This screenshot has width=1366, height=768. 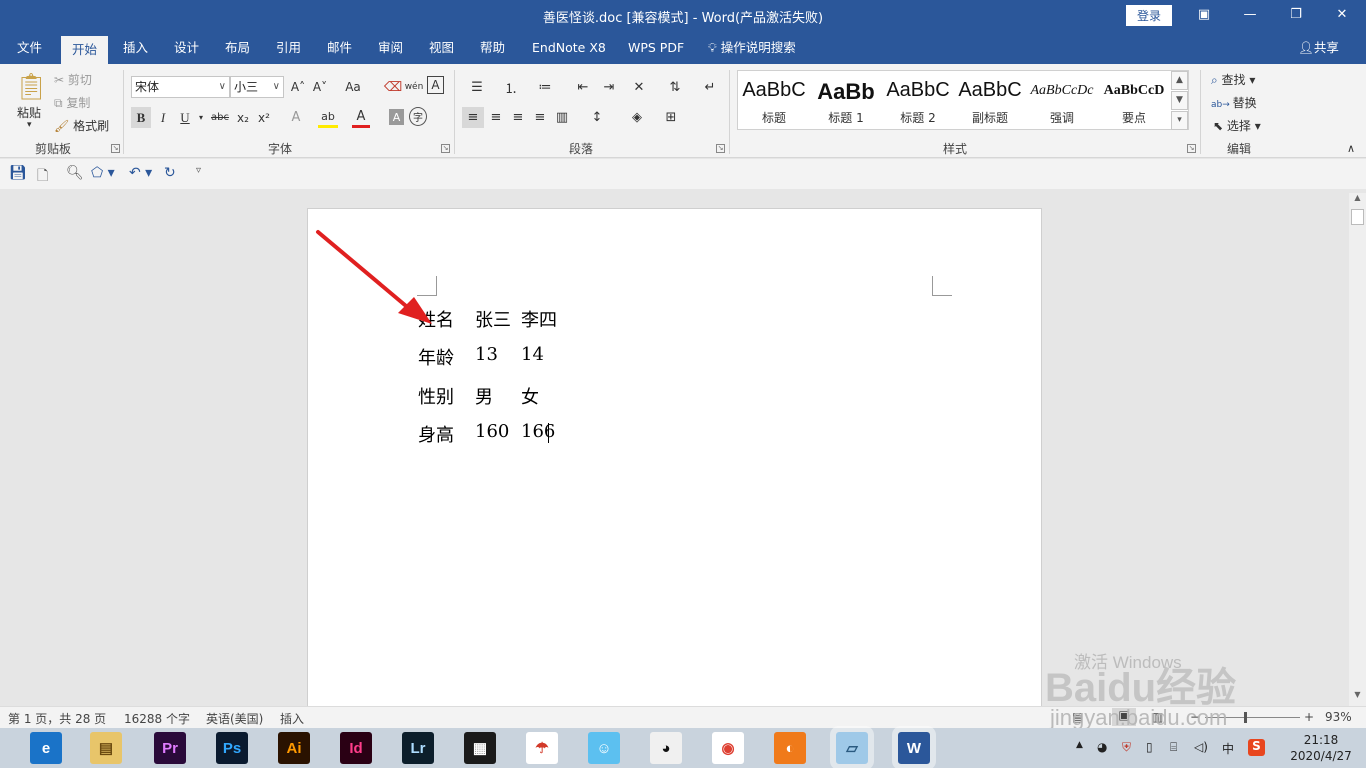 What do you see at coordinates (752, 48) in the screenshot?
I see `tell-me-search: 💡︎ 操作说明搜索` at bounding box center [752, 48].